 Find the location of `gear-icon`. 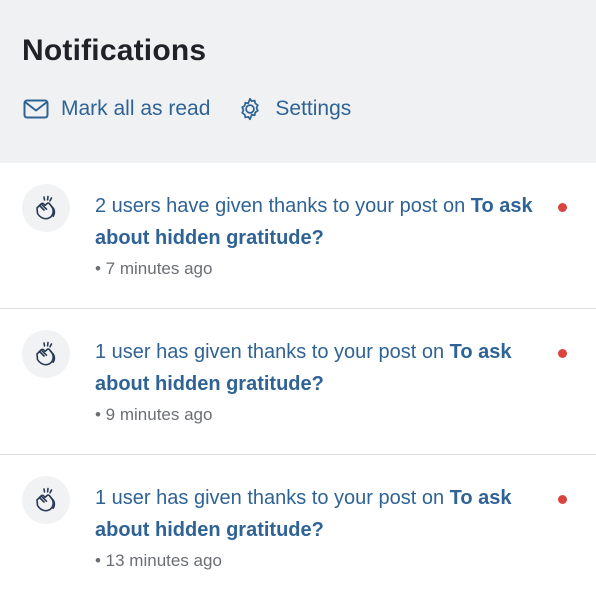

gear-icon is located at coordinates (250, 109).